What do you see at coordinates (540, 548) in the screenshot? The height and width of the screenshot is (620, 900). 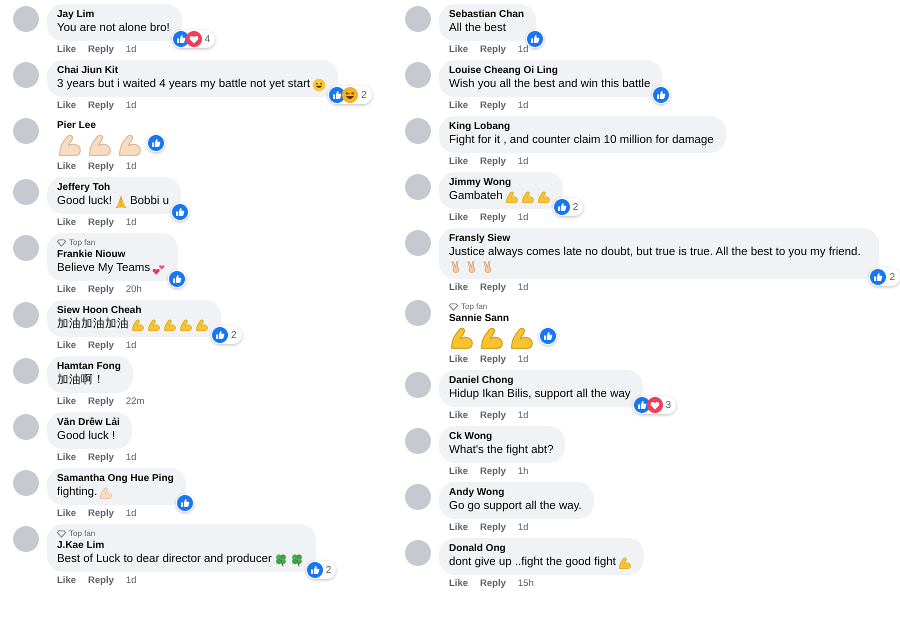 I see `commenter-name: Donald Ong` at bounding box center [540, 548].